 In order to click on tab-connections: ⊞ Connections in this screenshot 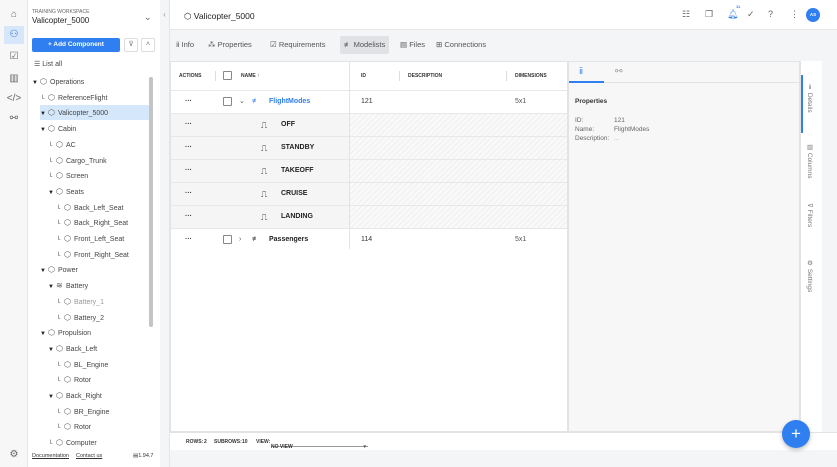, I will do `click(461, 45)`.